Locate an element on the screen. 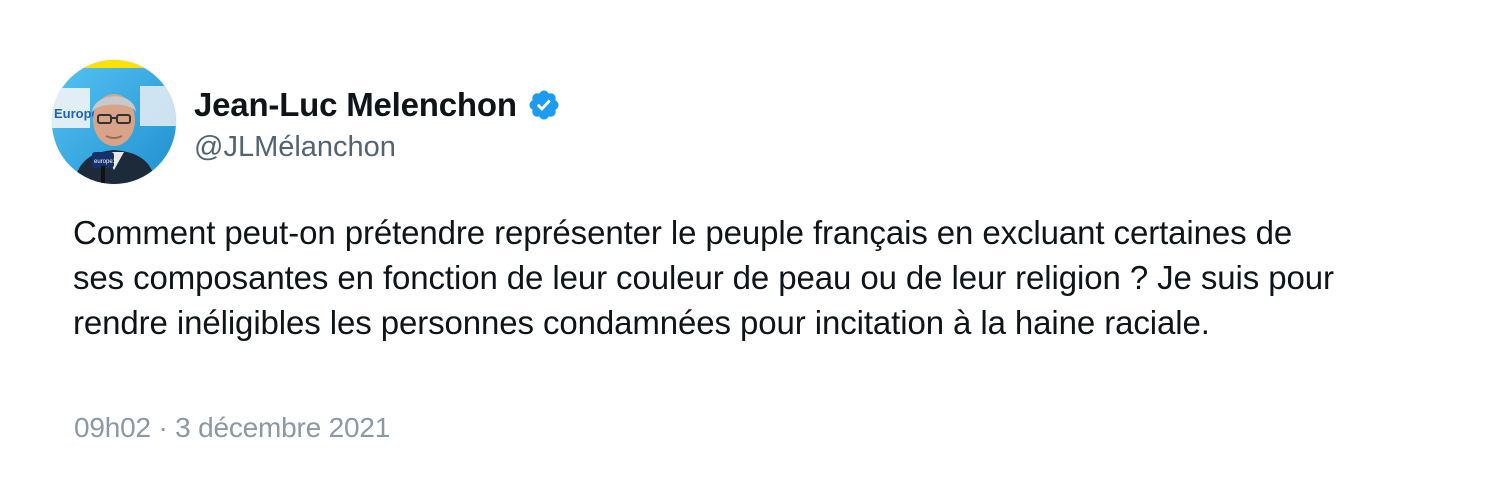 The width and height of the screenshot is (1500, 500). author-handle: @JLMélanchon is located at coordinates (377, 147).